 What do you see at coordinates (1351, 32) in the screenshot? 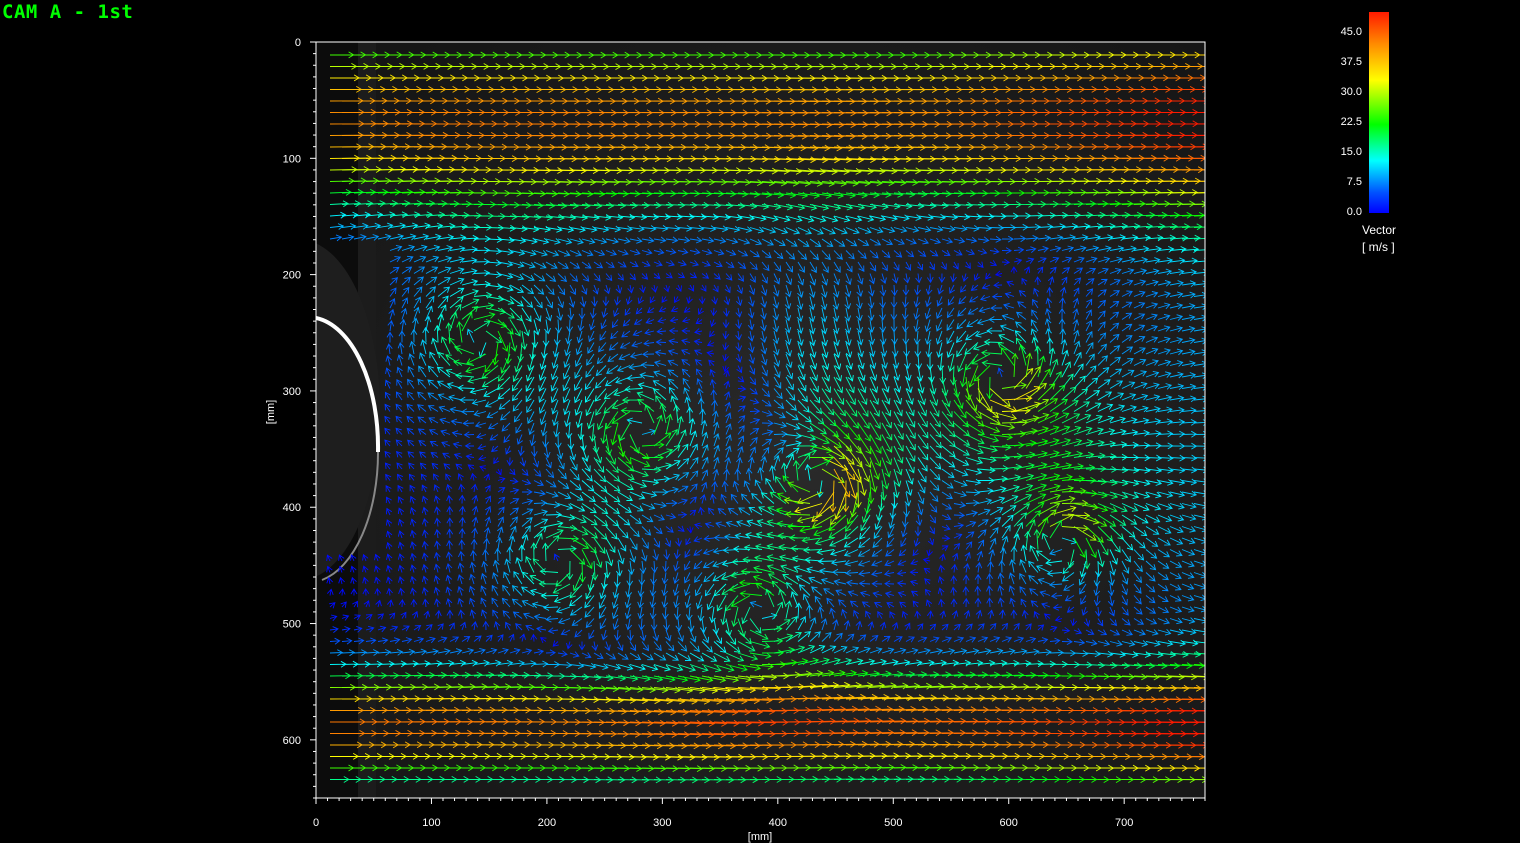
I see `colorbar-tick: 45.0` at bounding box center [1351, 32].